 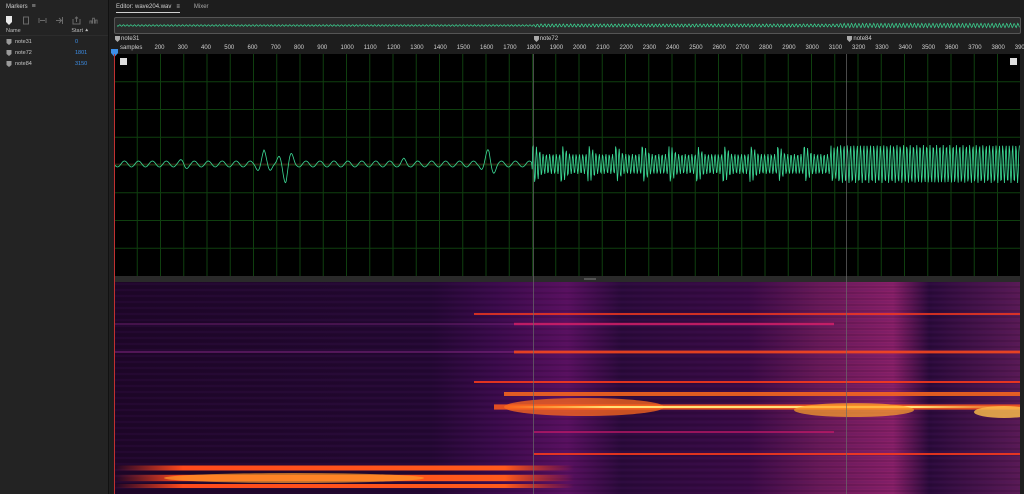 I want to click on sort-icon: ⯅, so click(x=86, y=30).